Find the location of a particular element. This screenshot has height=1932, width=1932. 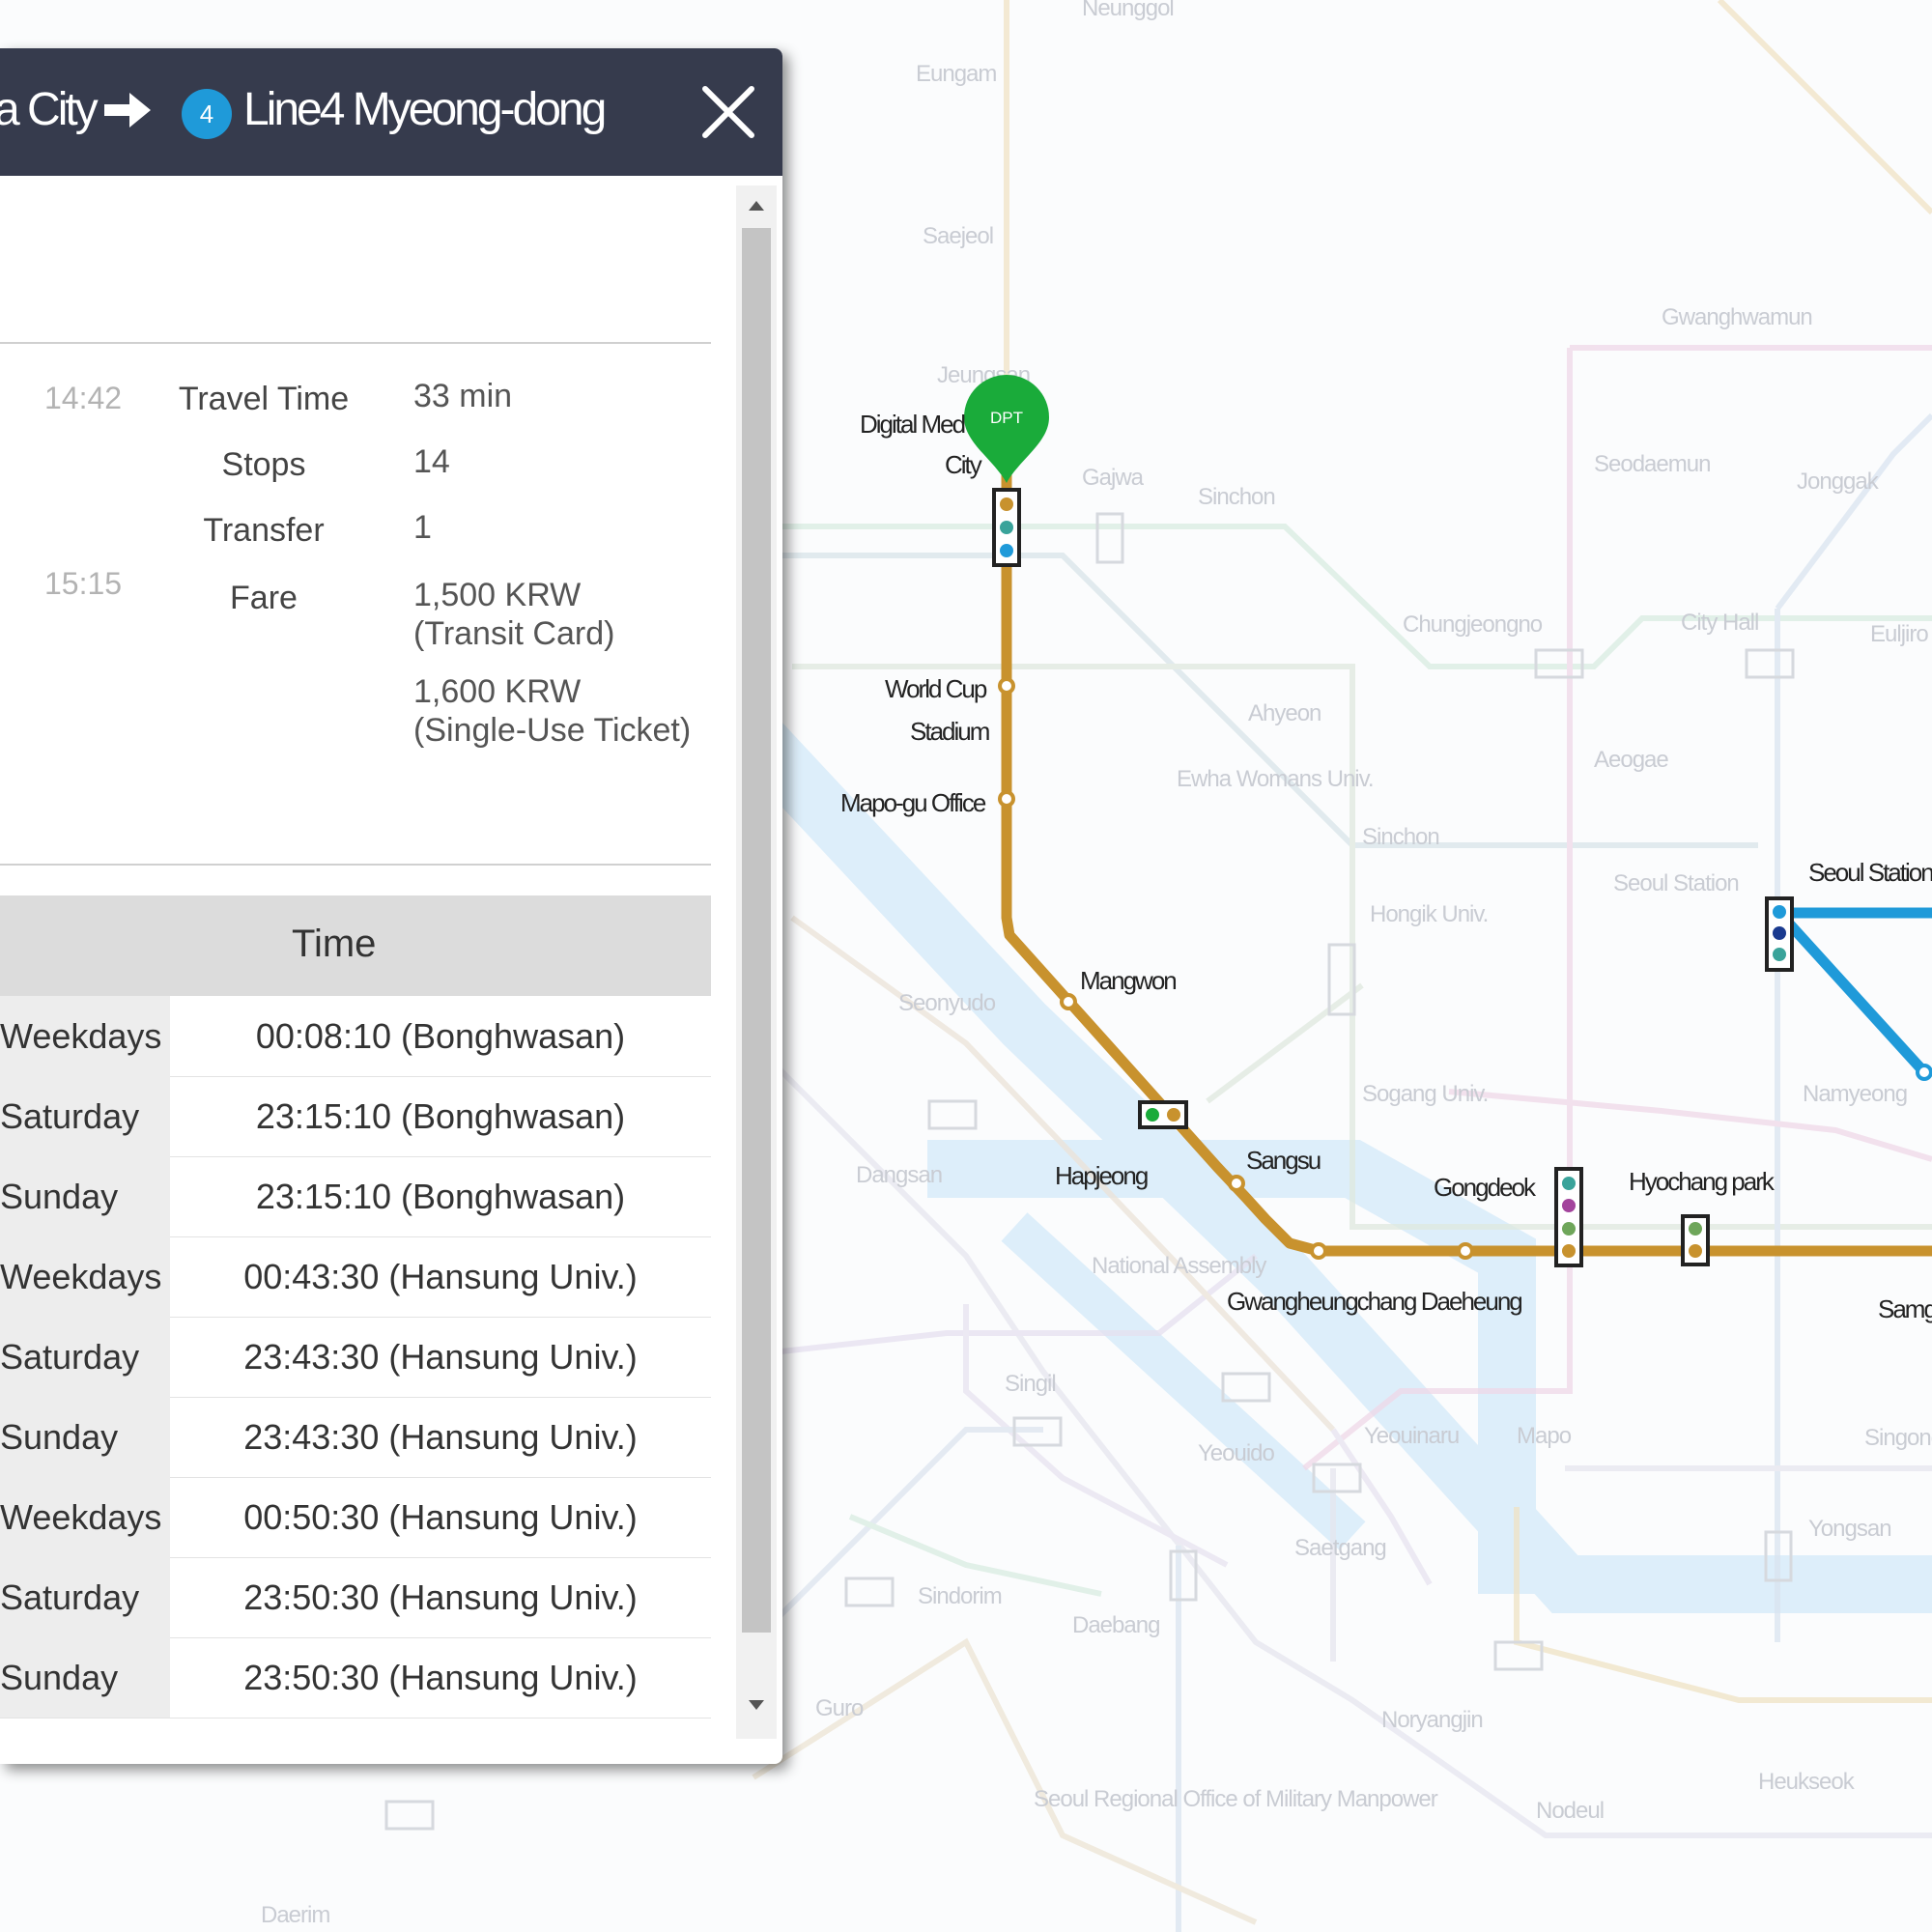

table-row: Weekdays 00:50:30 (Hansung Univ.) is located at coordinates (355, 1517).